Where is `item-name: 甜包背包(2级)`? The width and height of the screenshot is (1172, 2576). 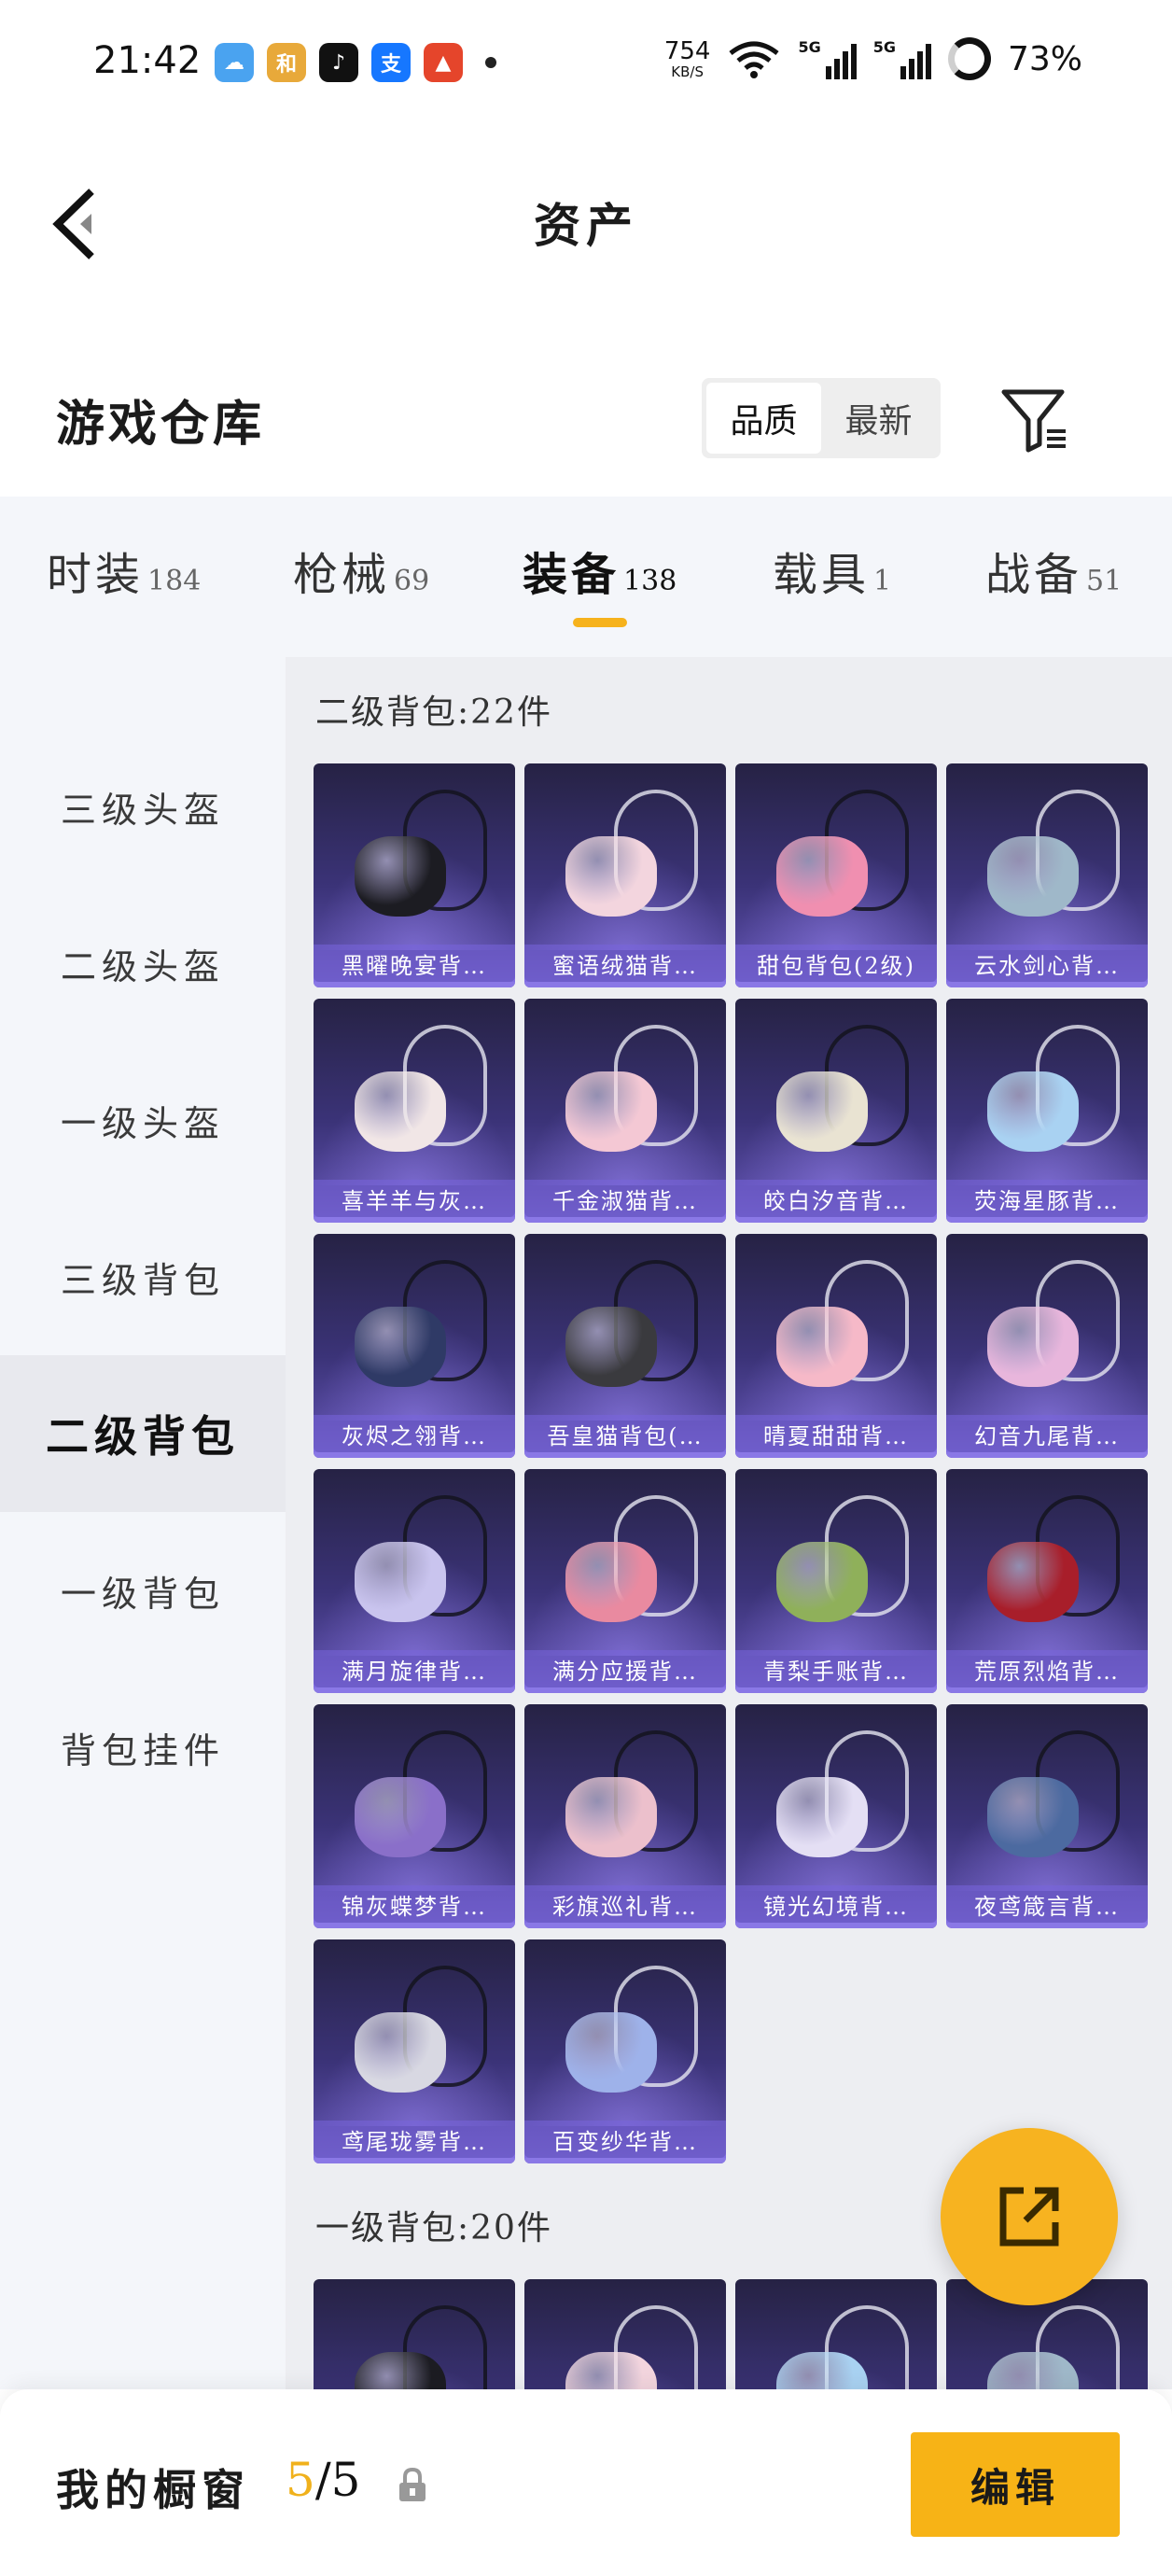
item-name: 甜包背包(2级) is located at coordinates (836, 963).